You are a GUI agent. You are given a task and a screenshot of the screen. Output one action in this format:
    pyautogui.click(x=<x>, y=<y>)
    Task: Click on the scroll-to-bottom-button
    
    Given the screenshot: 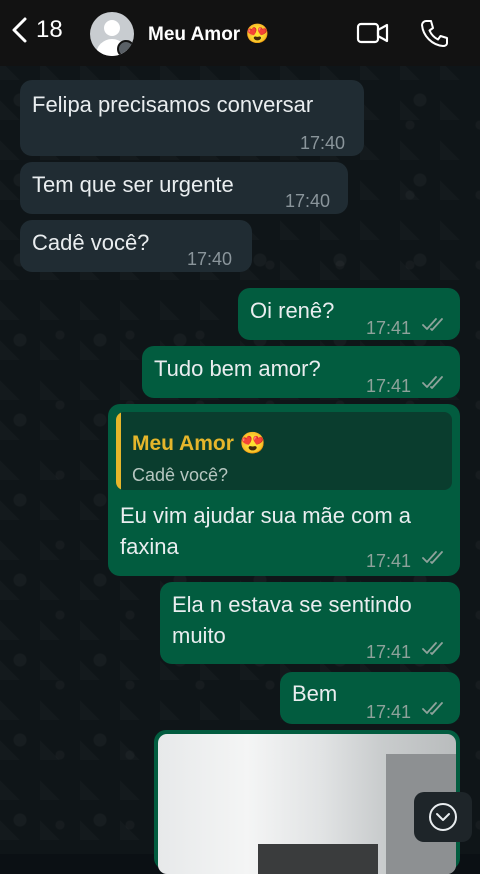 What is the action you would take?
    pyautogui.click(x=443, y=817)
    